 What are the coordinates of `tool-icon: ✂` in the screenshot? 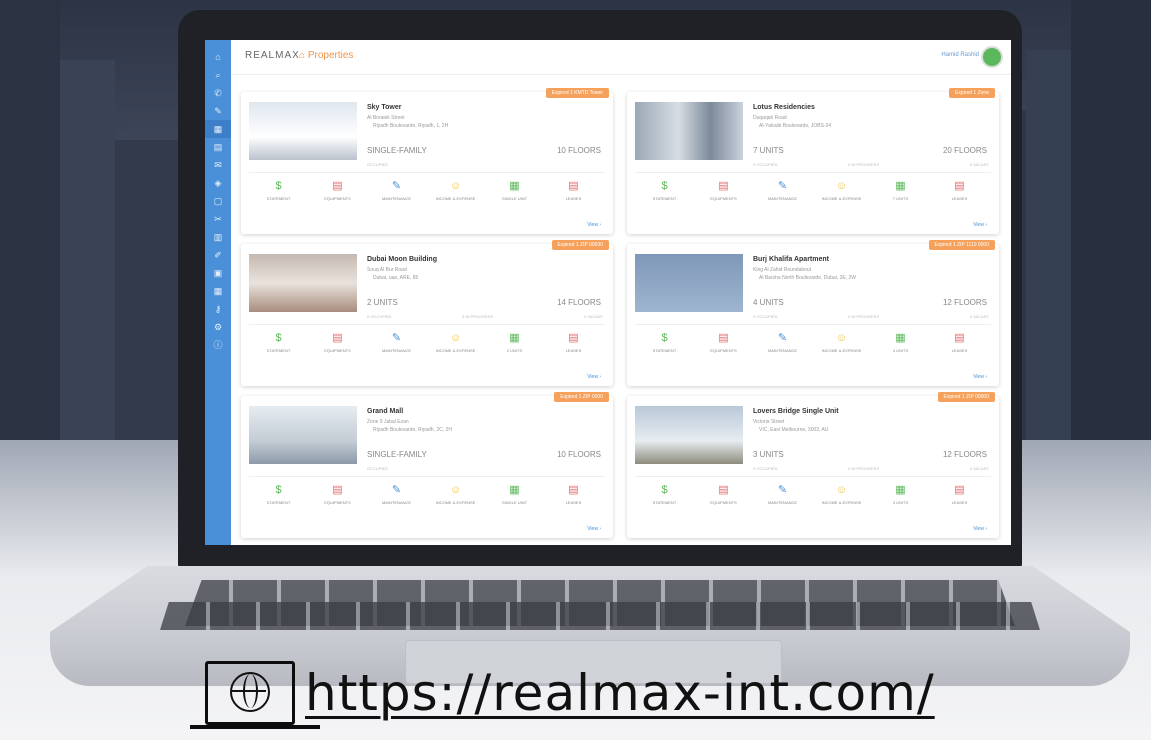 It's located at (218, 219).